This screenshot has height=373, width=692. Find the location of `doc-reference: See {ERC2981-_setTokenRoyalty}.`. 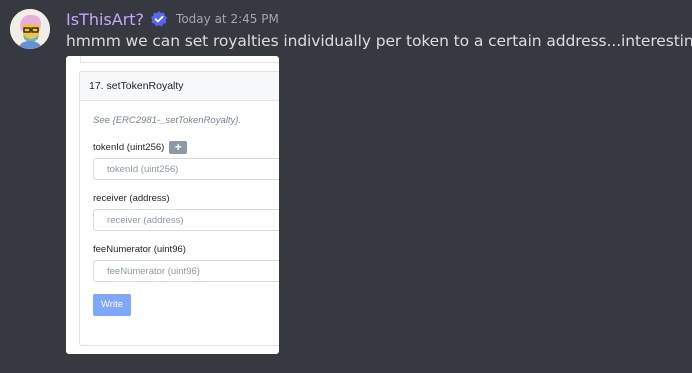

doc-reference: See {ERC2981-_setTokenRoyalty}. is located at coordinates (167, 120).